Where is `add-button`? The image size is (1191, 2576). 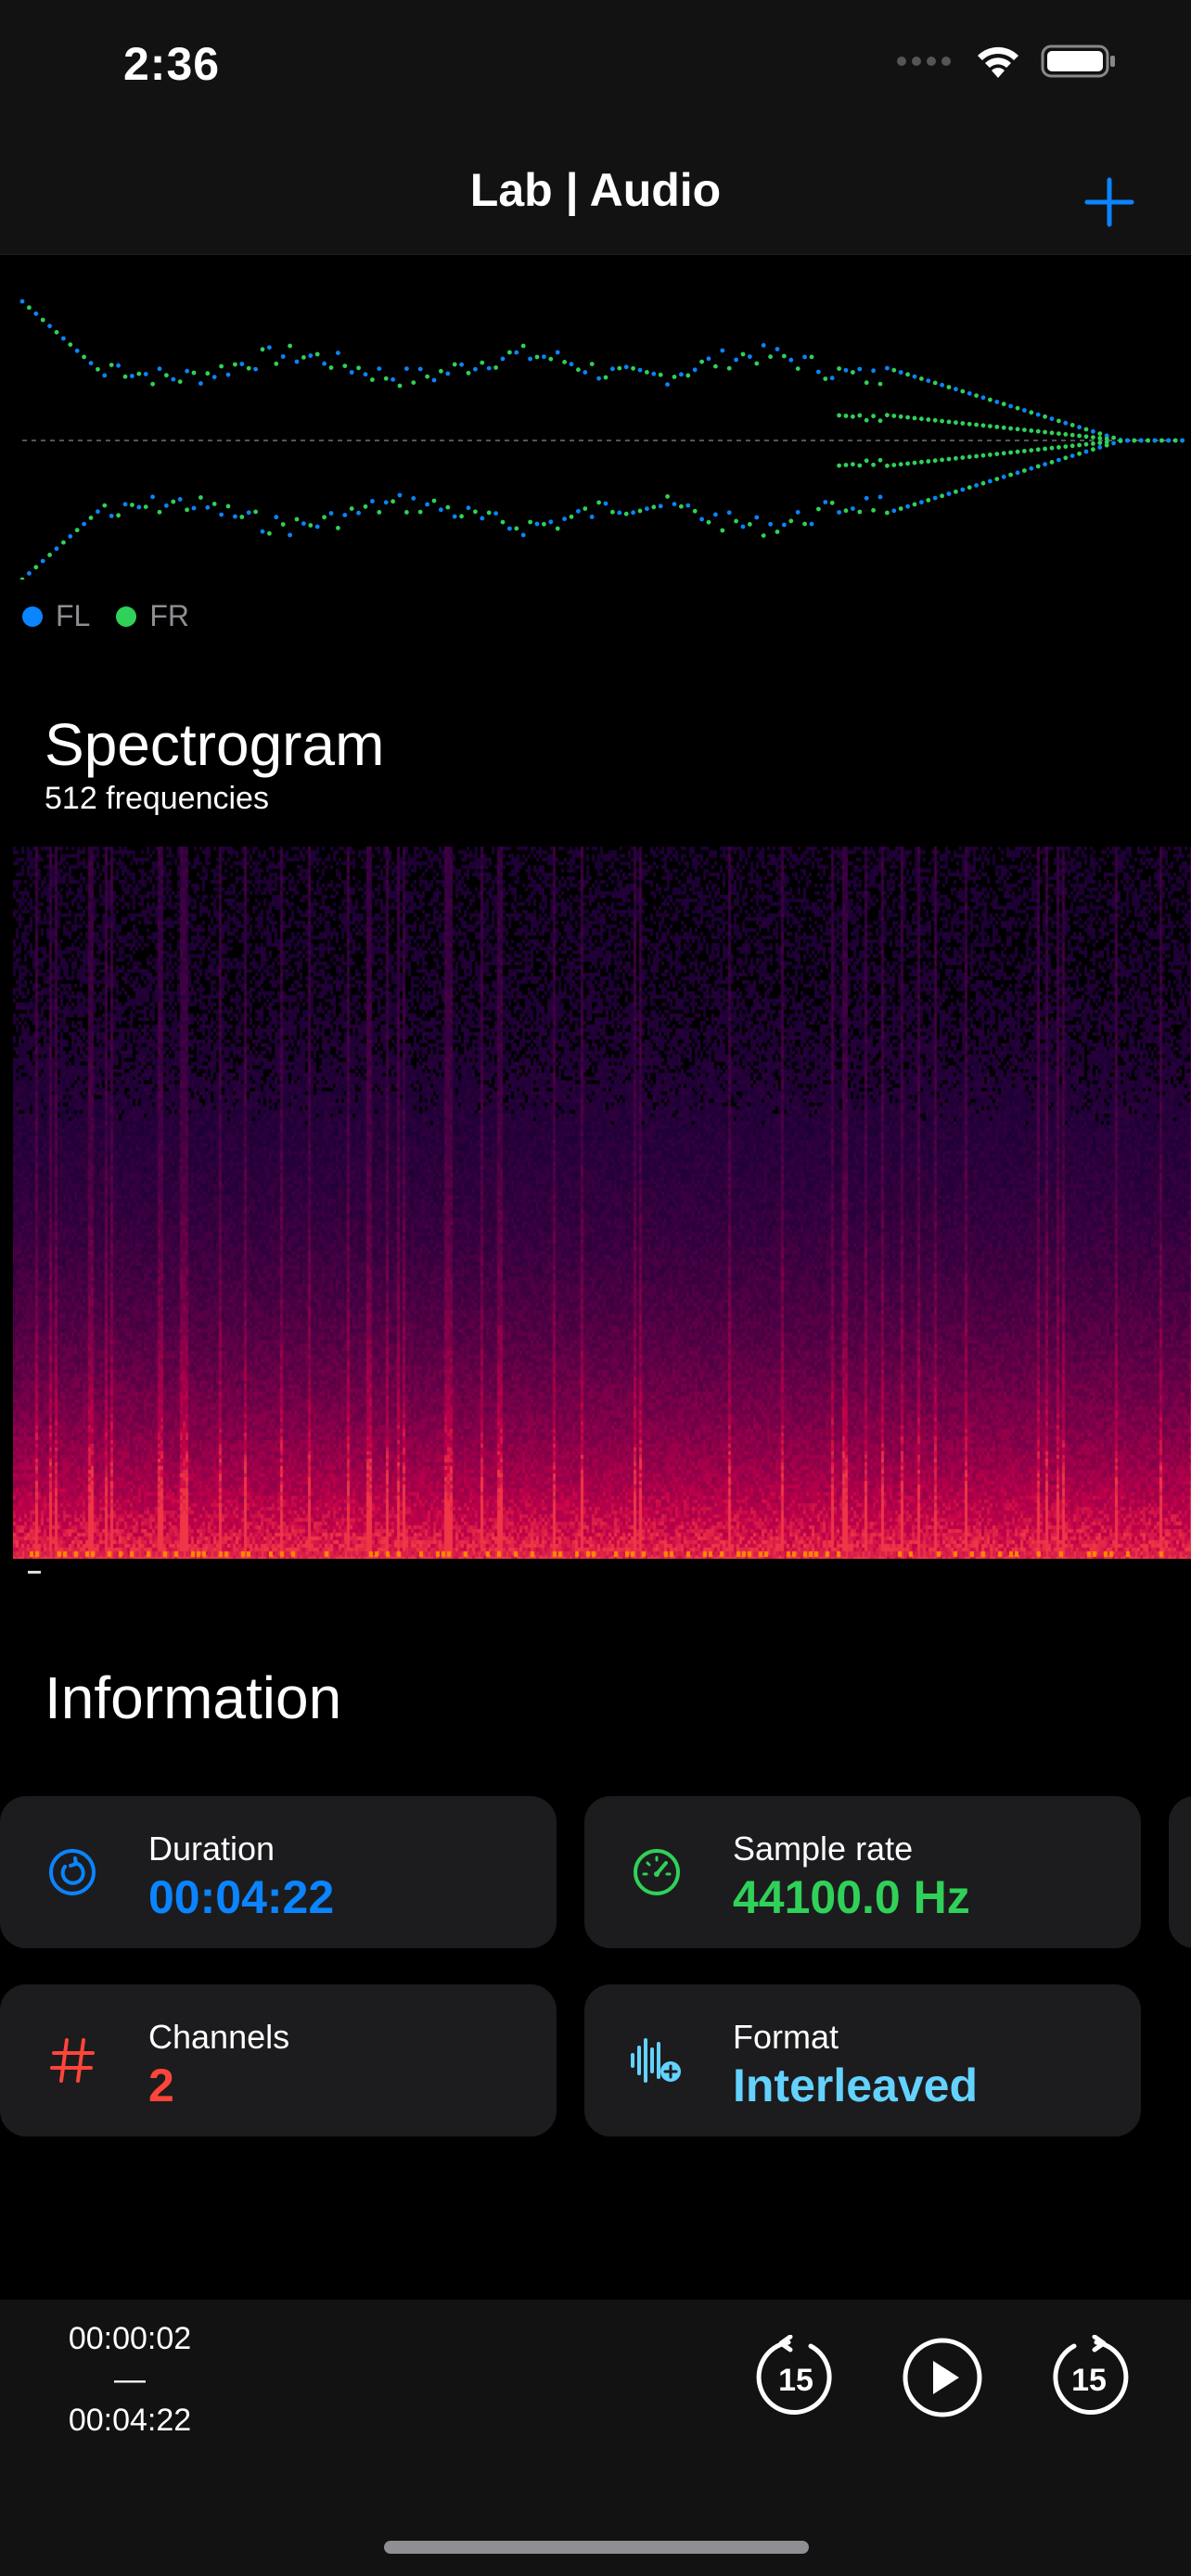
add-button is located at coordinates (1110, 202).